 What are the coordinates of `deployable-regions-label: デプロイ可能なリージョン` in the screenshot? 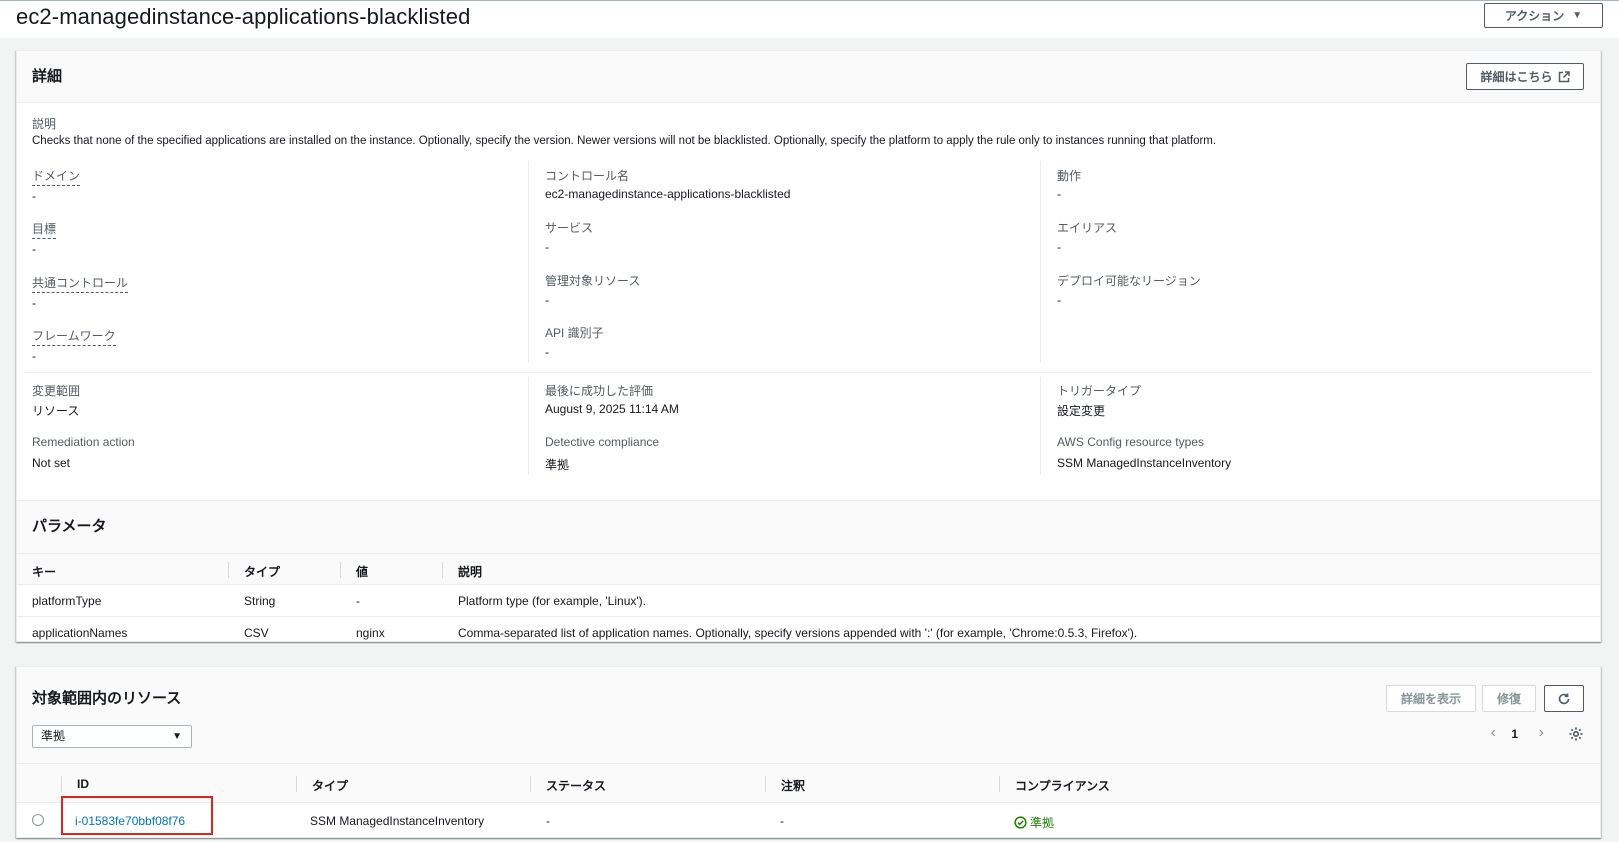 It's located at (1129, 281).